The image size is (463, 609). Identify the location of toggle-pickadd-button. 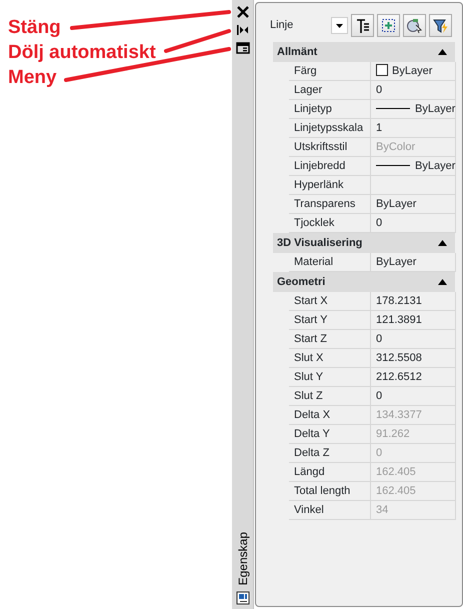
(362, 25).